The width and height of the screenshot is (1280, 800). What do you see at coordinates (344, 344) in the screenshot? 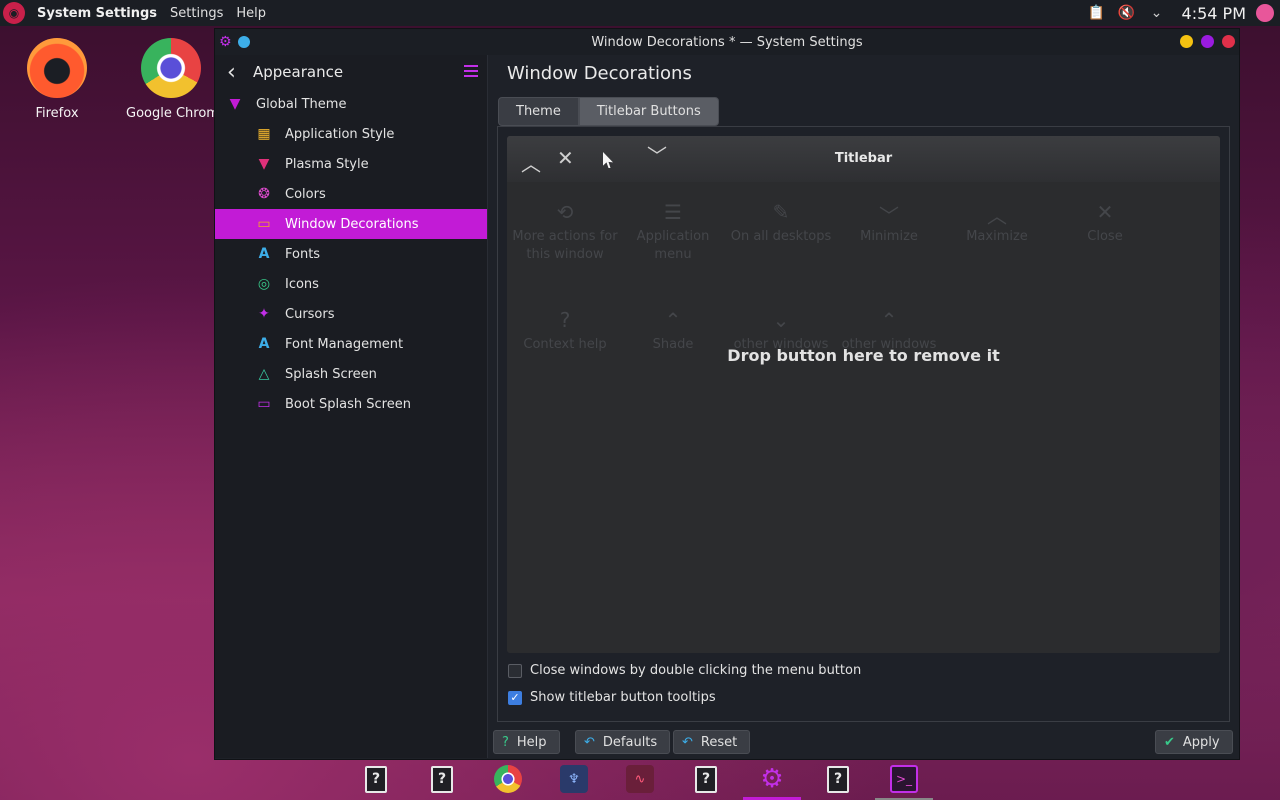
I see `sidebar-item-label: Font Management` at bounding box center [344, 344].